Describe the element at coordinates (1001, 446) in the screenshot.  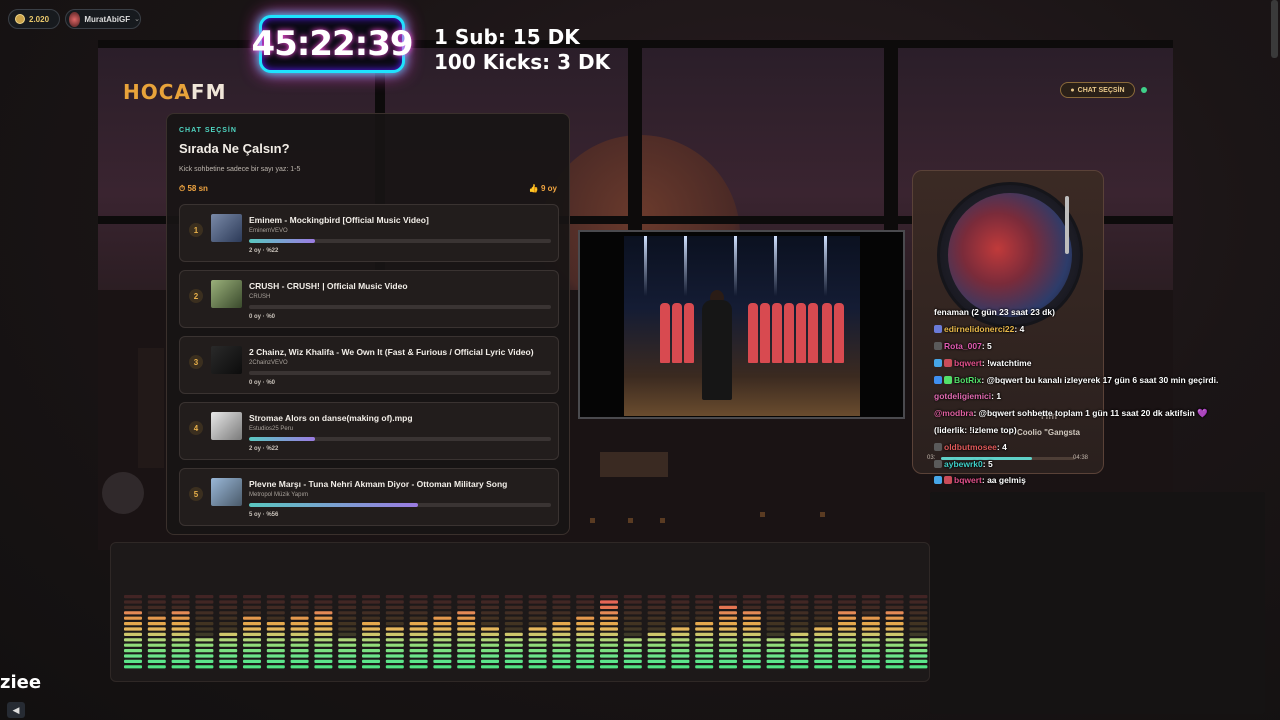
I see `chat-text: : 4` at that location.